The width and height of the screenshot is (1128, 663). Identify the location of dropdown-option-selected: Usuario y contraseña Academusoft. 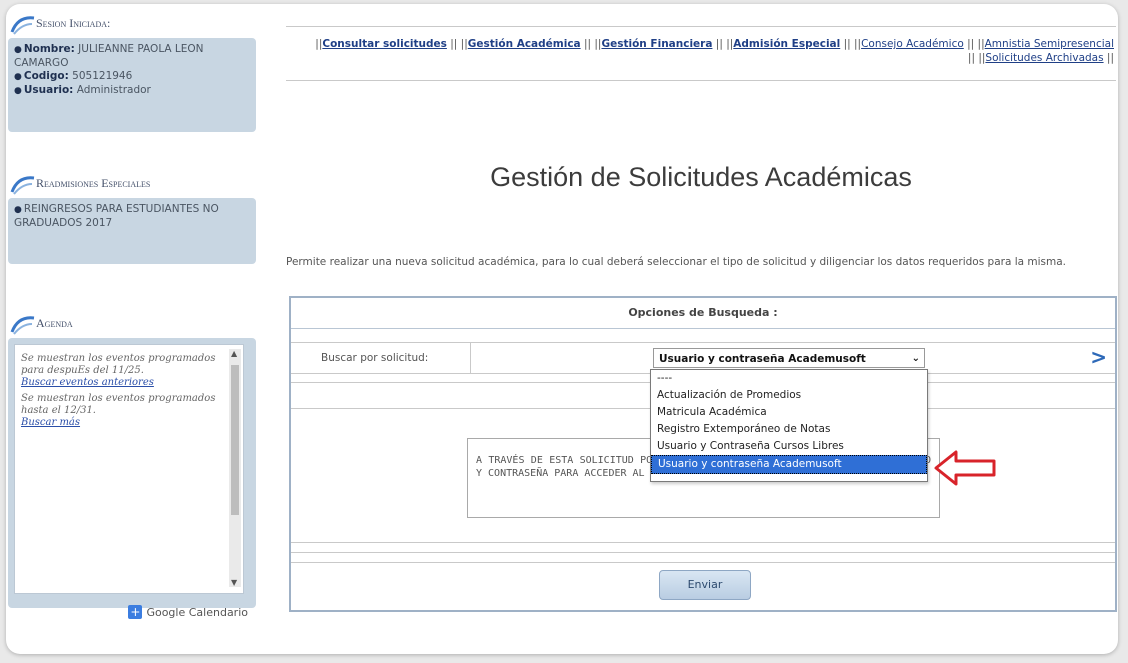
(789, 464).